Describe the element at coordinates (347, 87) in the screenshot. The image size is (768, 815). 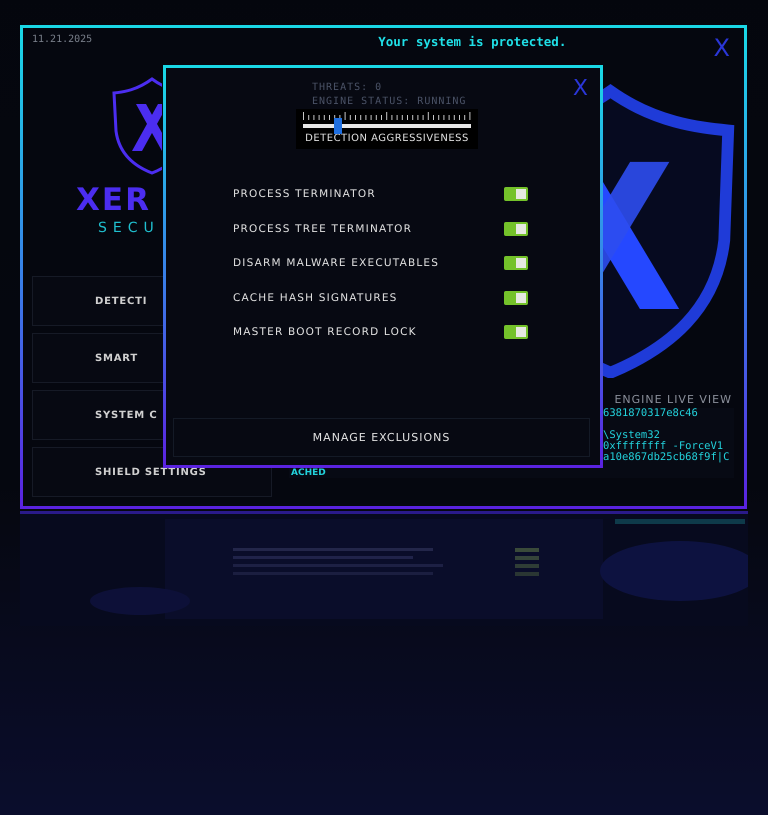
I see `stat-text: THREATS: 0` at that location.